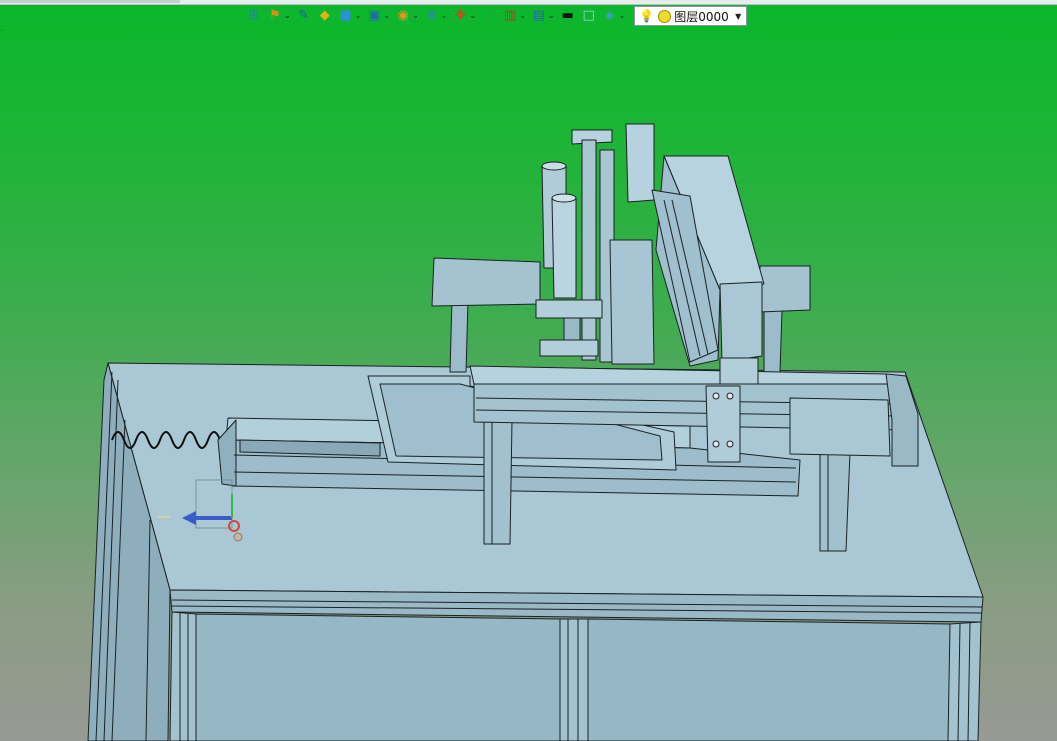 The image size is (1057, 741). What do you see at coordinates (403, 15) in the screenshot?
I see `render-mode-icon: ◉` at bounding box center [403, 15].